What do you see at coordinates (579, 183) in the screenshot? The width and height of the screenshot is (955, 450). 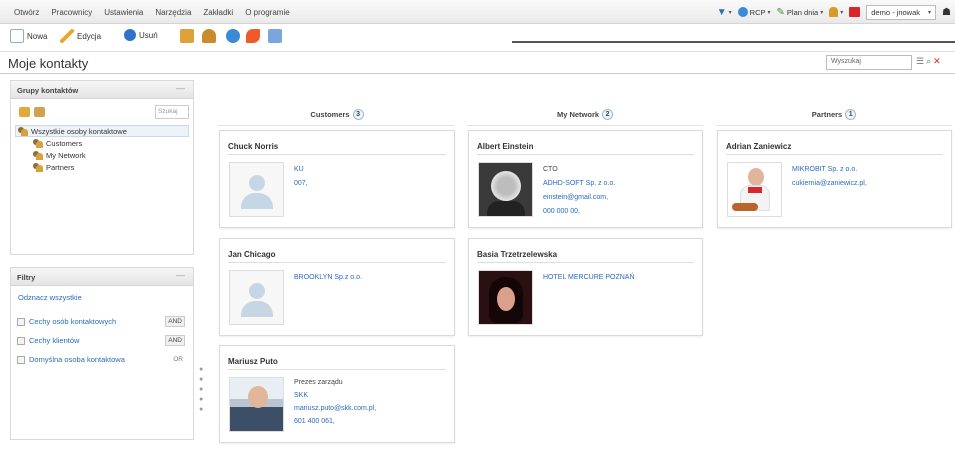 I see `company-link: ADHD-SOFT Sp. z o.o.` at bounding box center [579, 183].